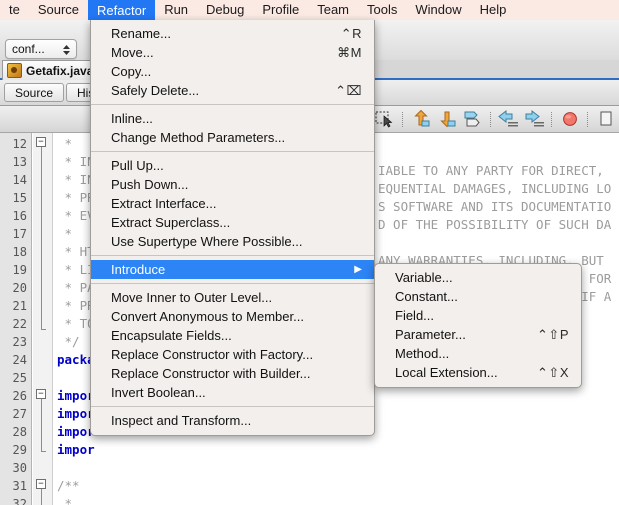  I want to click on line-number: 27, so click(19, 414).